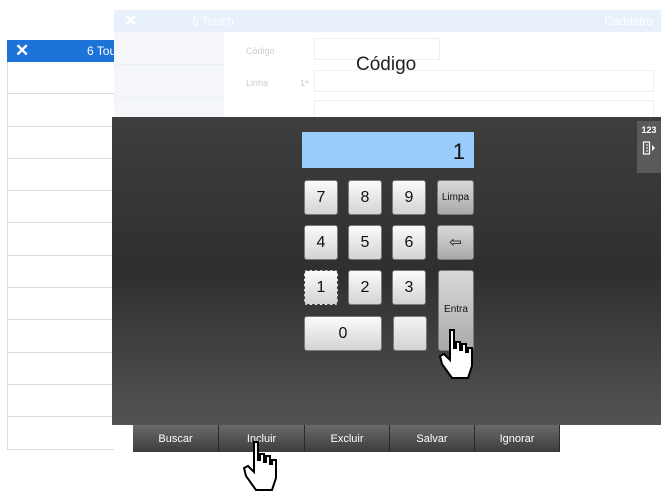 The image size is (661, 495). Describe the element at coordinates (386, 64) in the screenshot. I see `prompt-label: Código` at that location.